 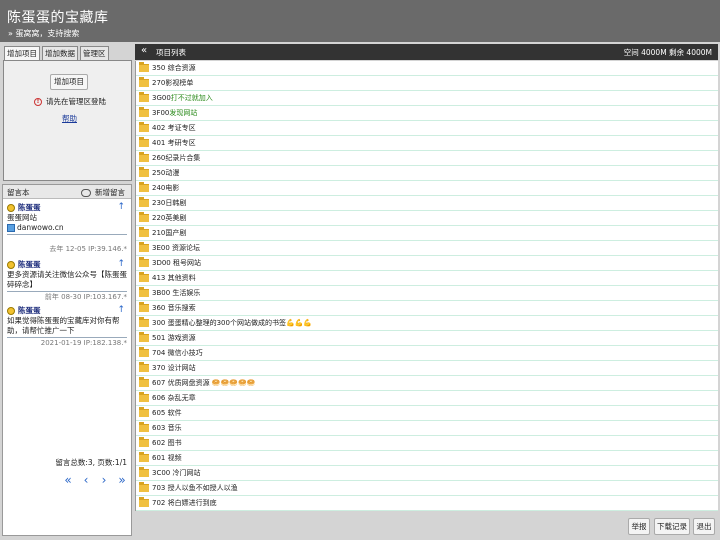 I want to click on message-link: danwowo.cn, so click(x=67, y=228).